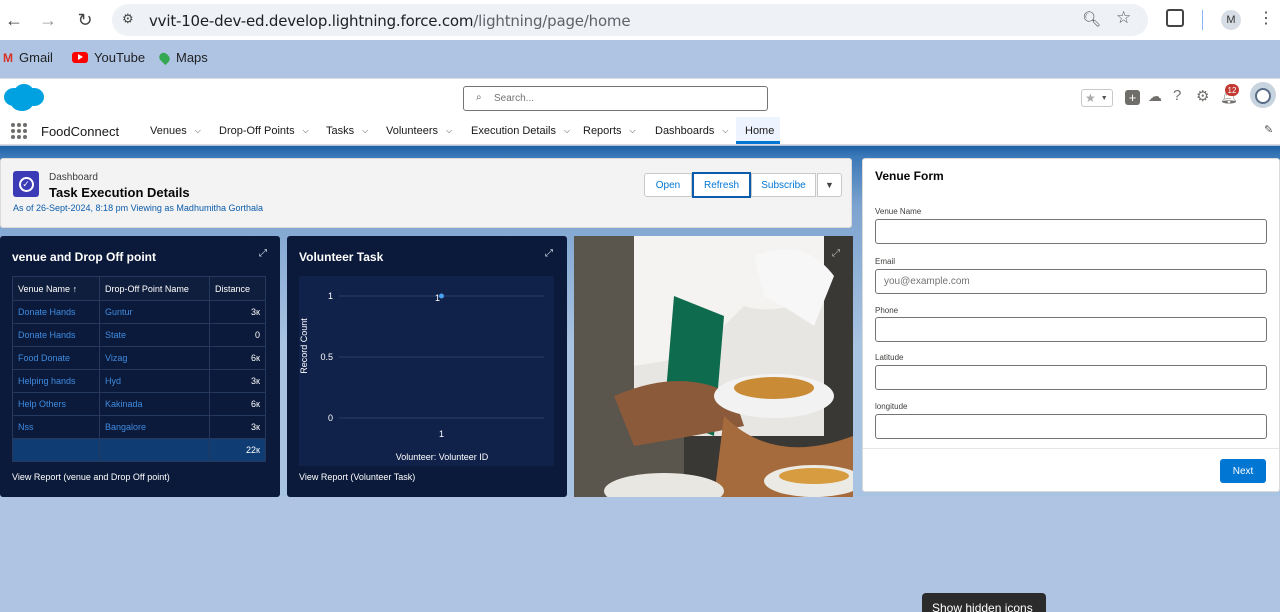 Image resolution: width=1280 pixels, height=612 pixels. I want to click on forward-arrow-icon: →, so click(48, 20).